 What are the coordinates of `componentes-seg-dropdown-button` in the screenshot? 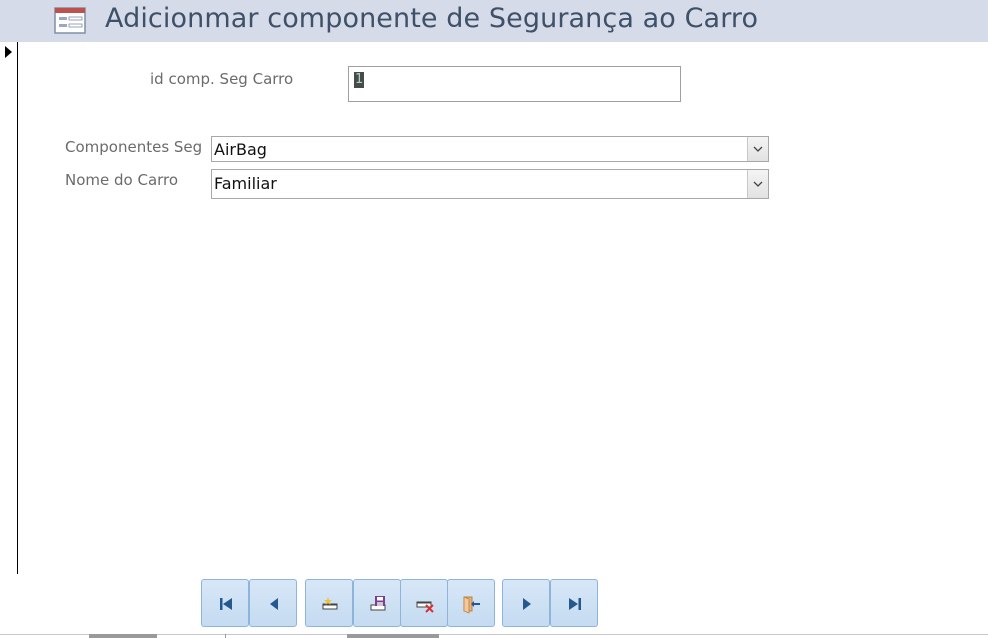 It's located at (757, 149).